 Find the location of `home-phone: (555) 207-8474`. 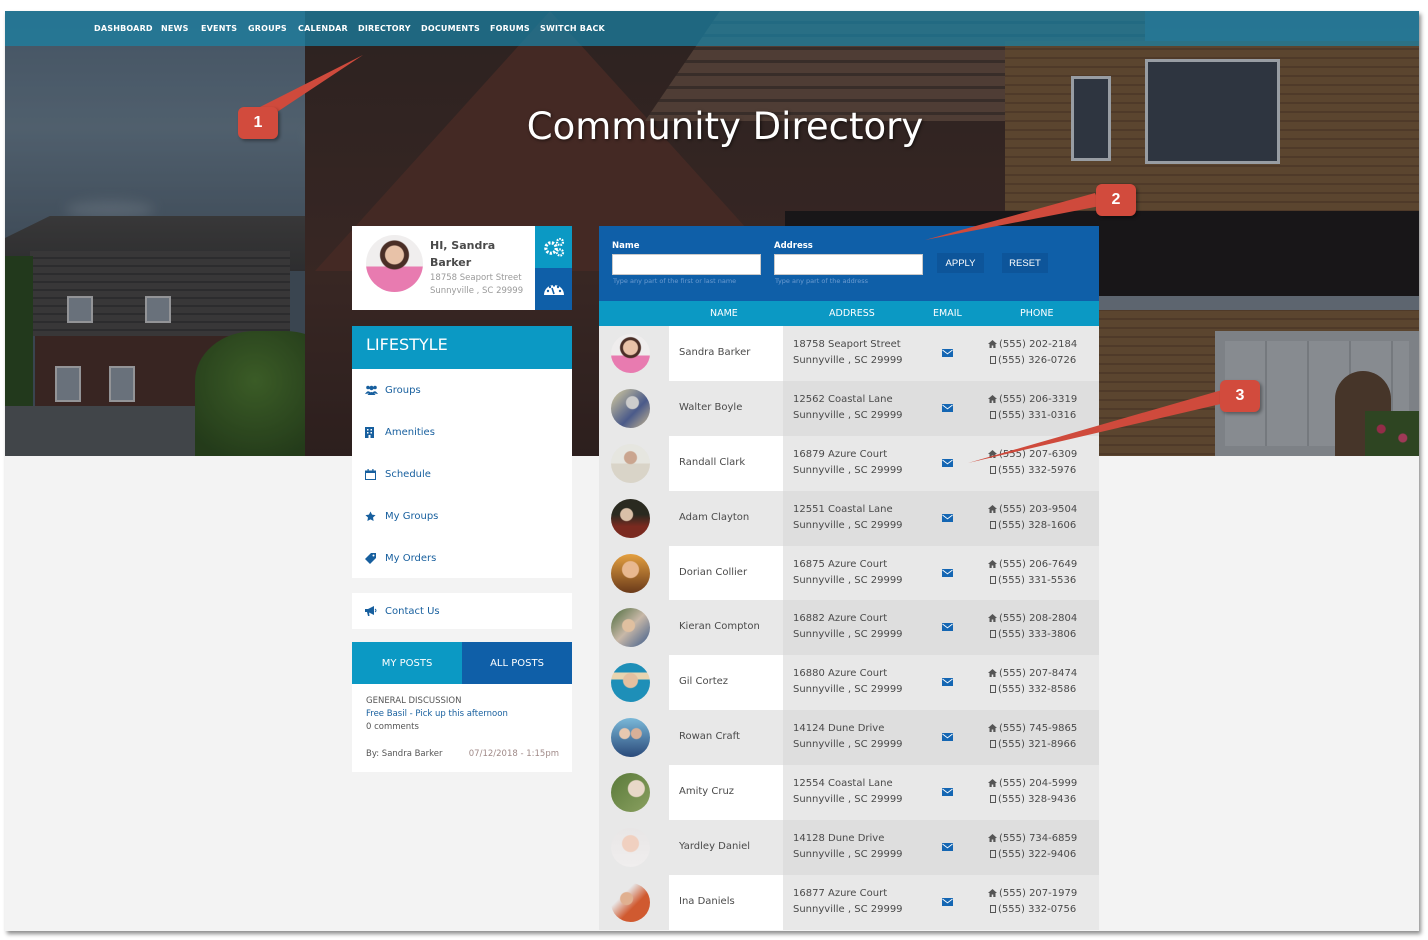

home-phone: (555) 207-8474 is located at coordinates (1032, 673).